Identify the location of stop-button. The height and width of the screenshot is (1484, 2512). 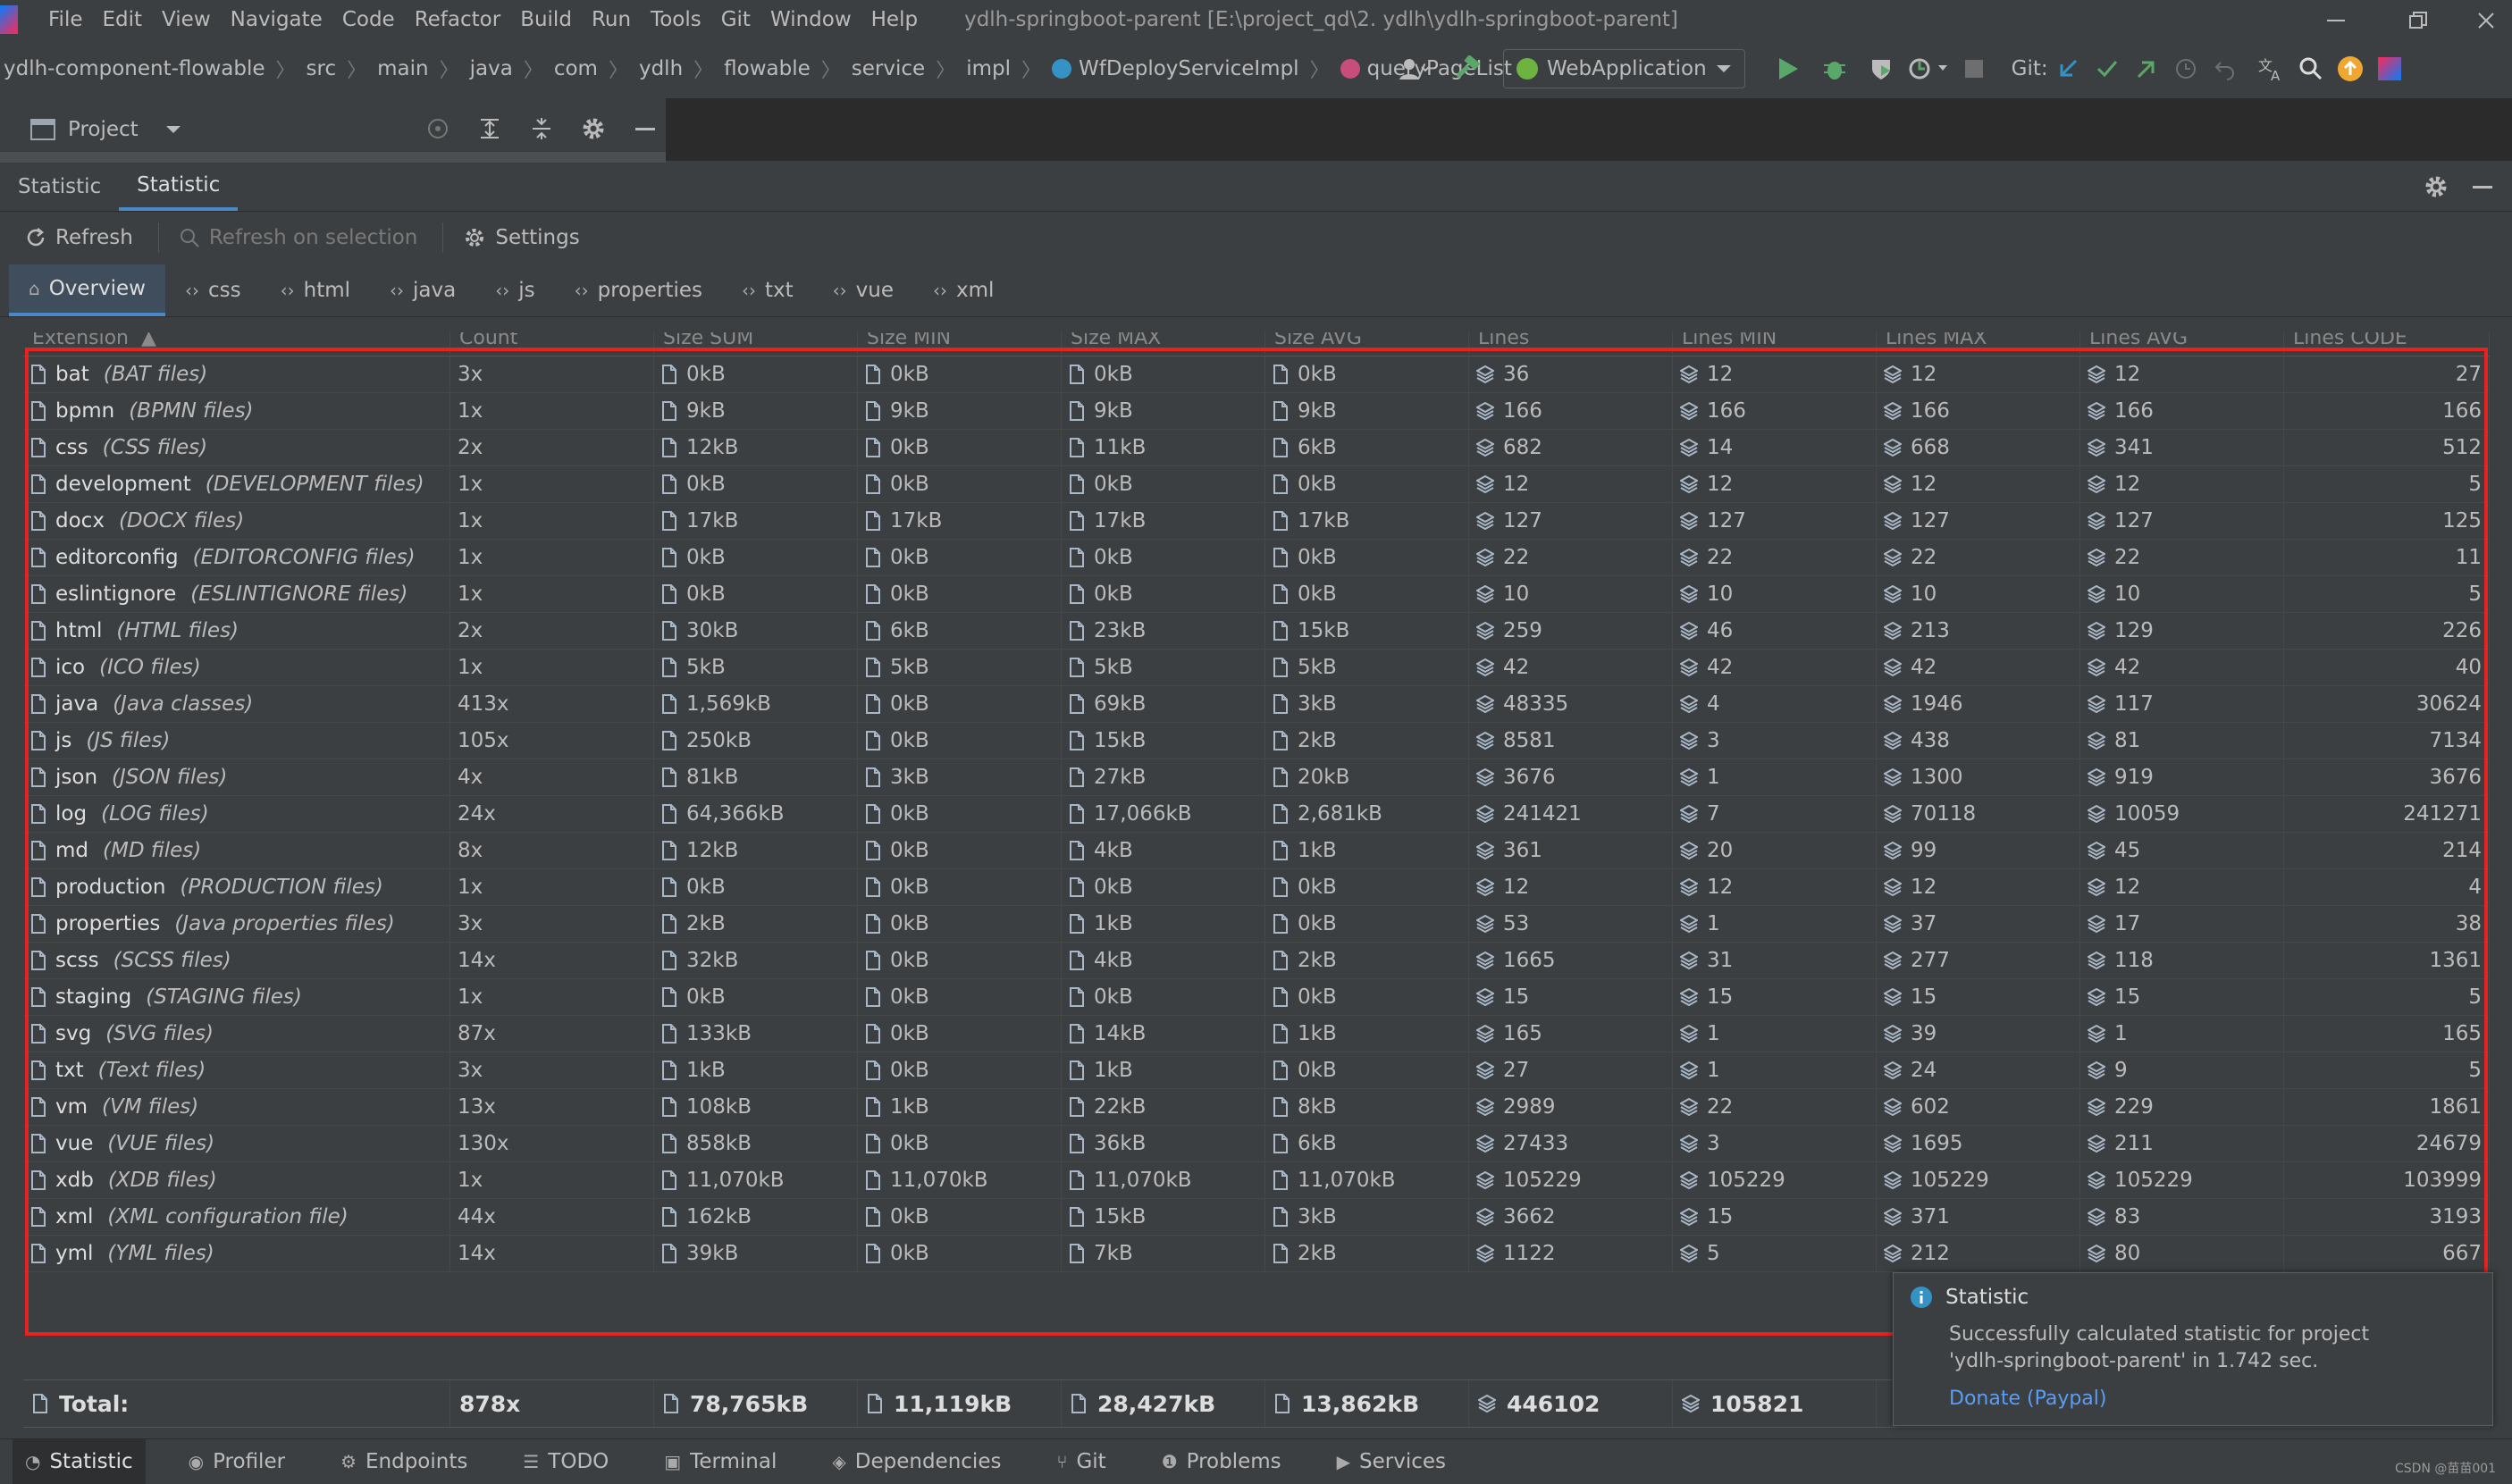
(1974, 69).